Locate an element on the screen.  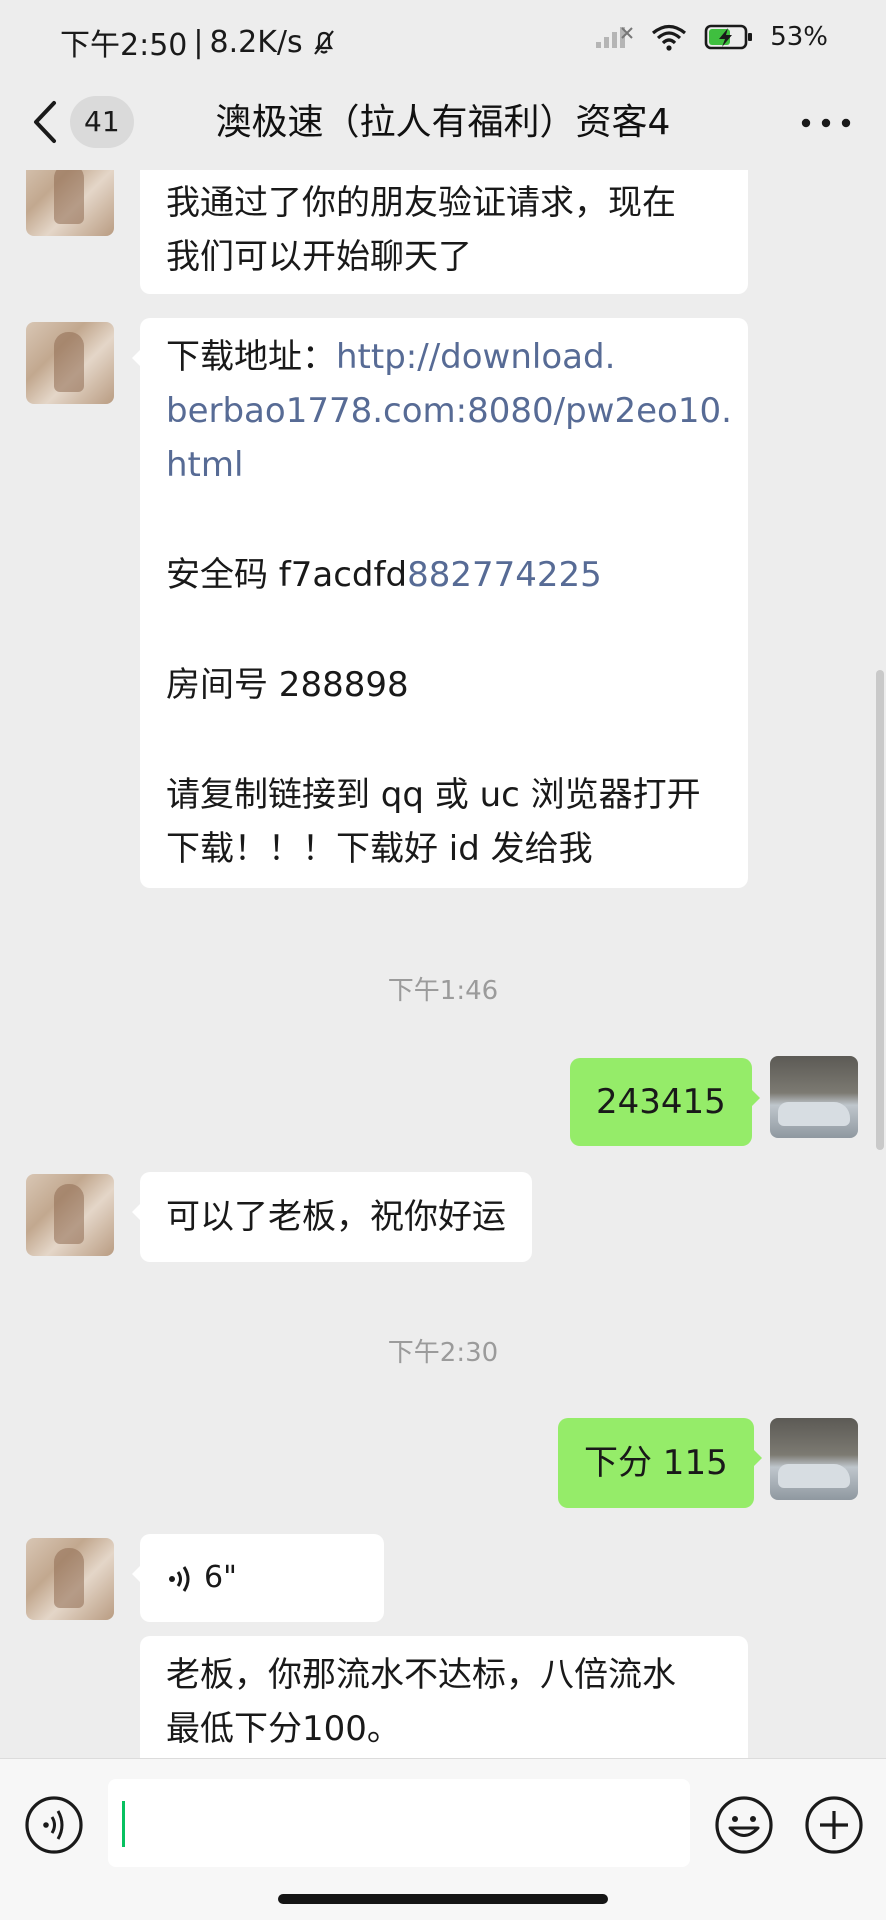
instruction-text: 请复制链接到 qq 或 uc 浏览器打开 is located at coordinates (433, 795).